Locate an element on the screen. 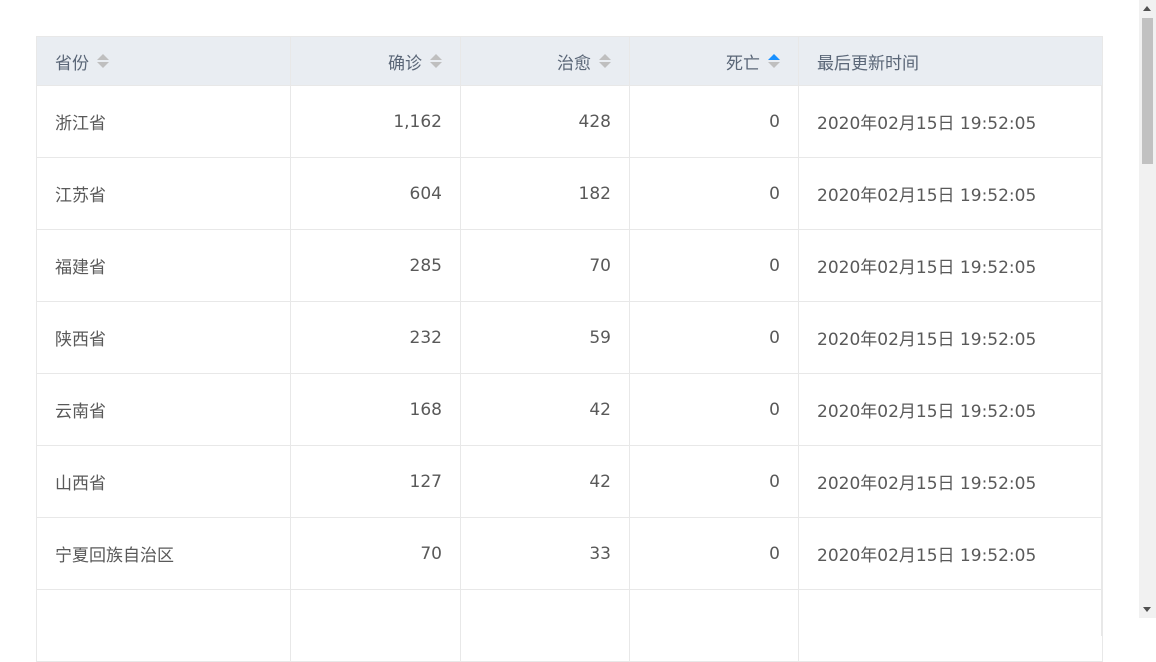  table-row is located at coordinates (570, 626).